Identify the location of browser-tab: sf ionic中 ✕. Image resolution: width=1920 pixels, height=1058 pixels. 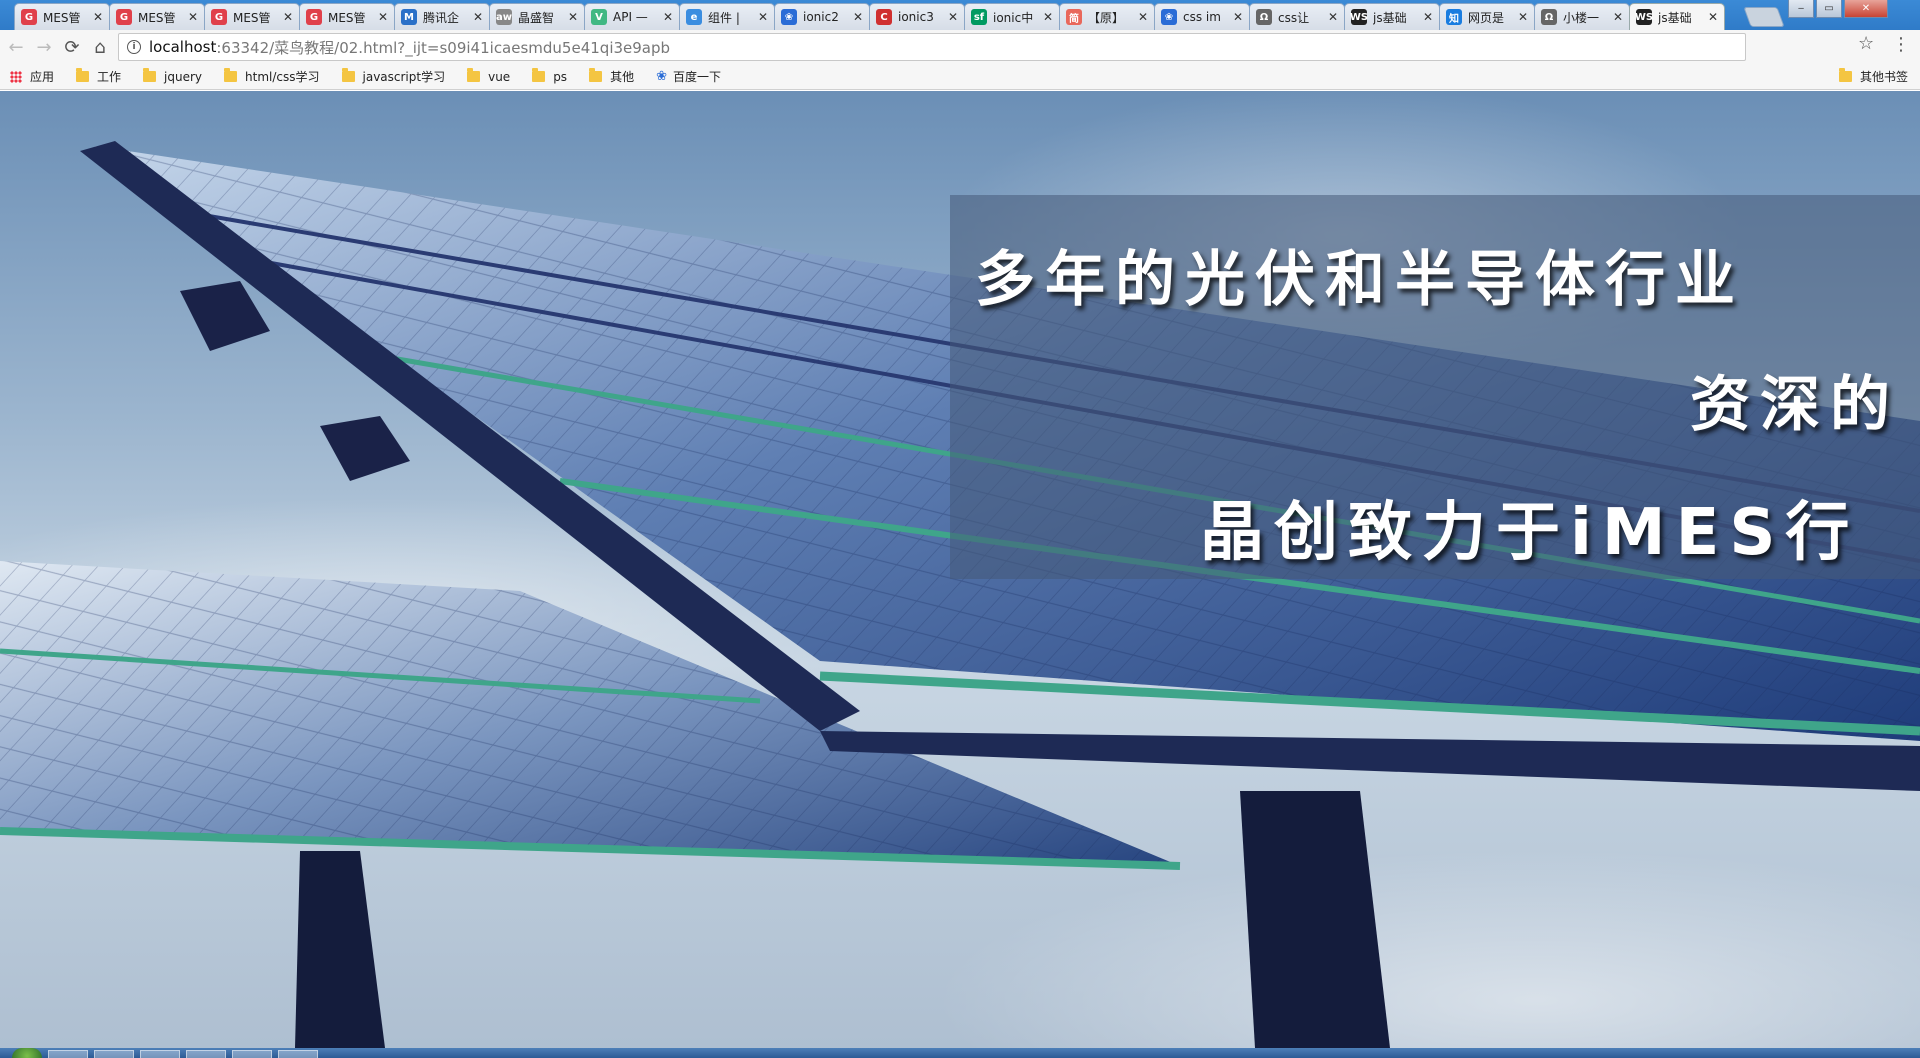
(1012, 16).